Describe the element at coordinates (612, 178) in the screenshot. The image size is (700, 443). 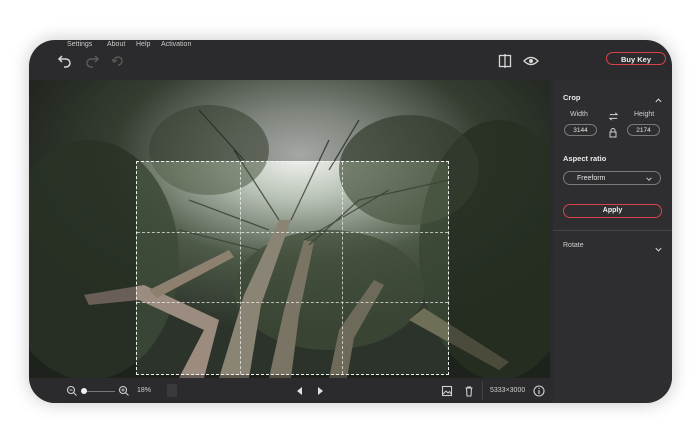
I see `aspect-ratio-select: Freeform` at that location.